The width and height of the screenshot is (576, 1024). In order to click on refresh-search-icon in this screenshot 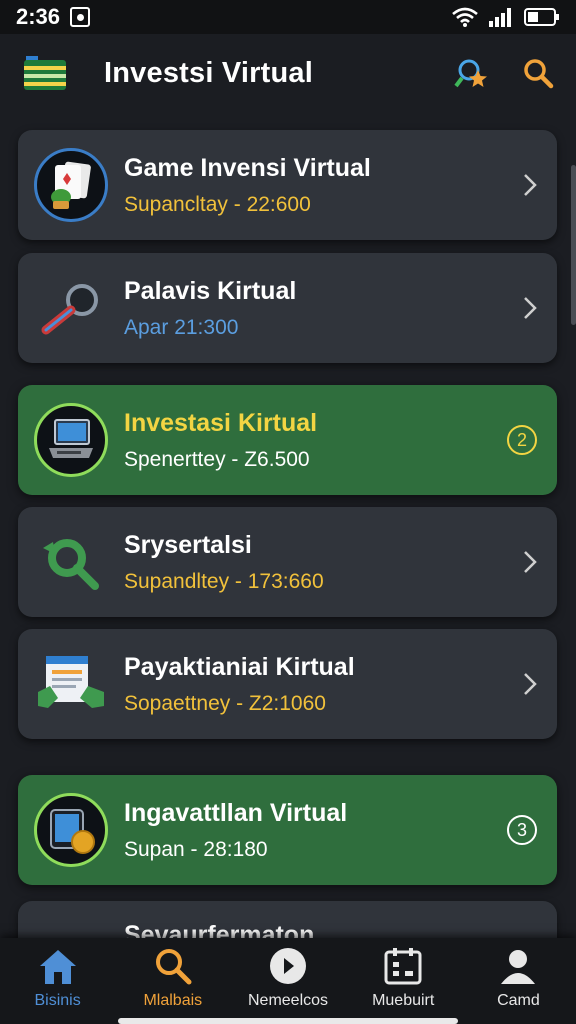, I will do `click(71, 562)`.